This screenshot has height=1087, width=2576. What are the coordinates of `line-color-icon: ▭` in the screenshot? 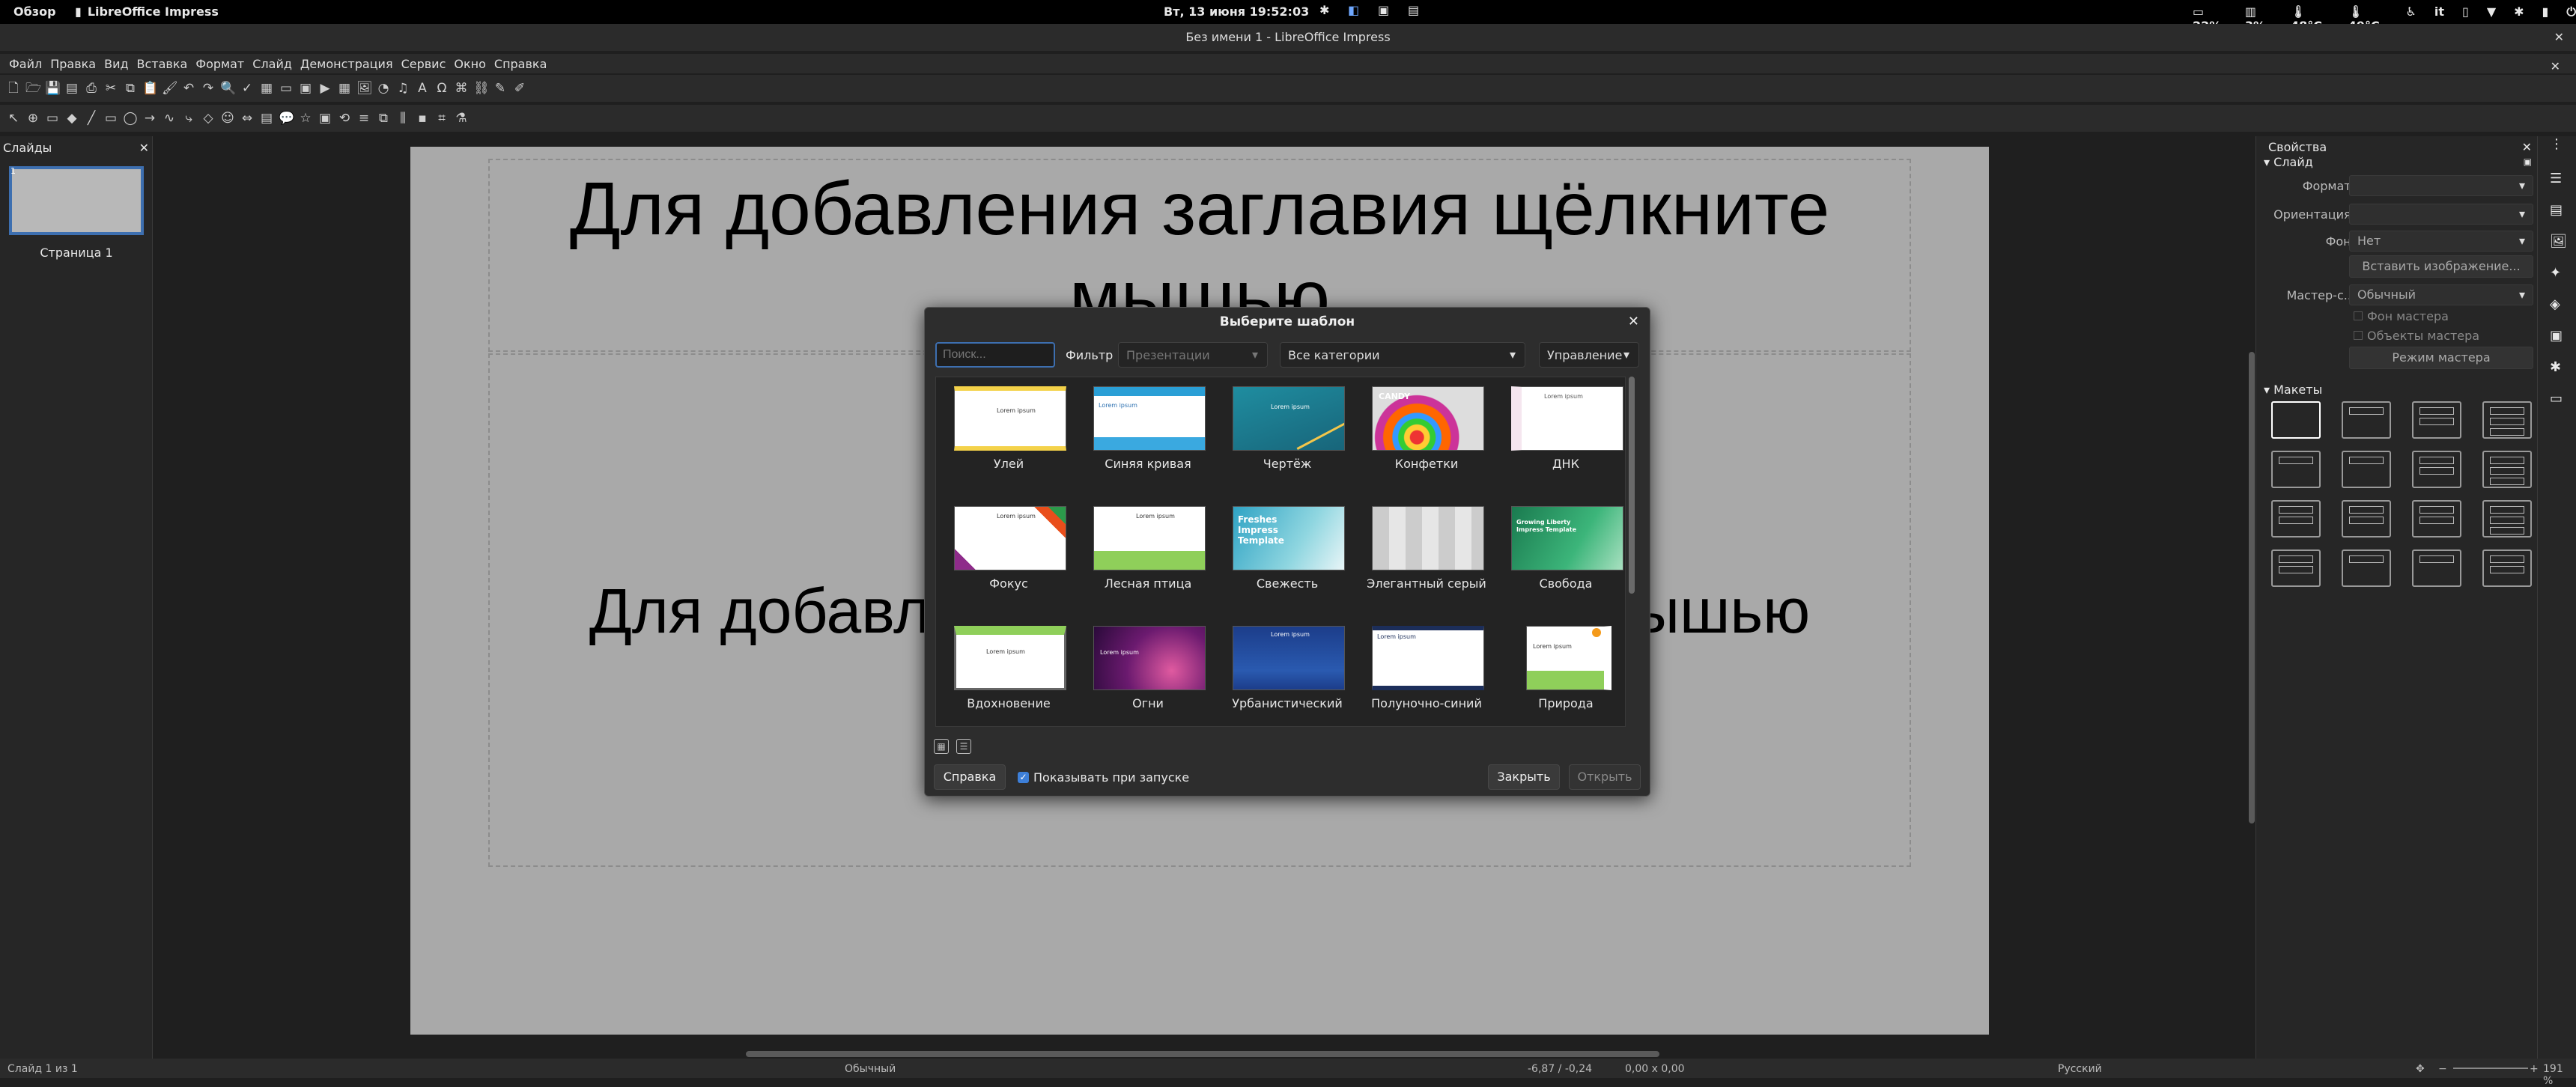 It's located at (52, 119).